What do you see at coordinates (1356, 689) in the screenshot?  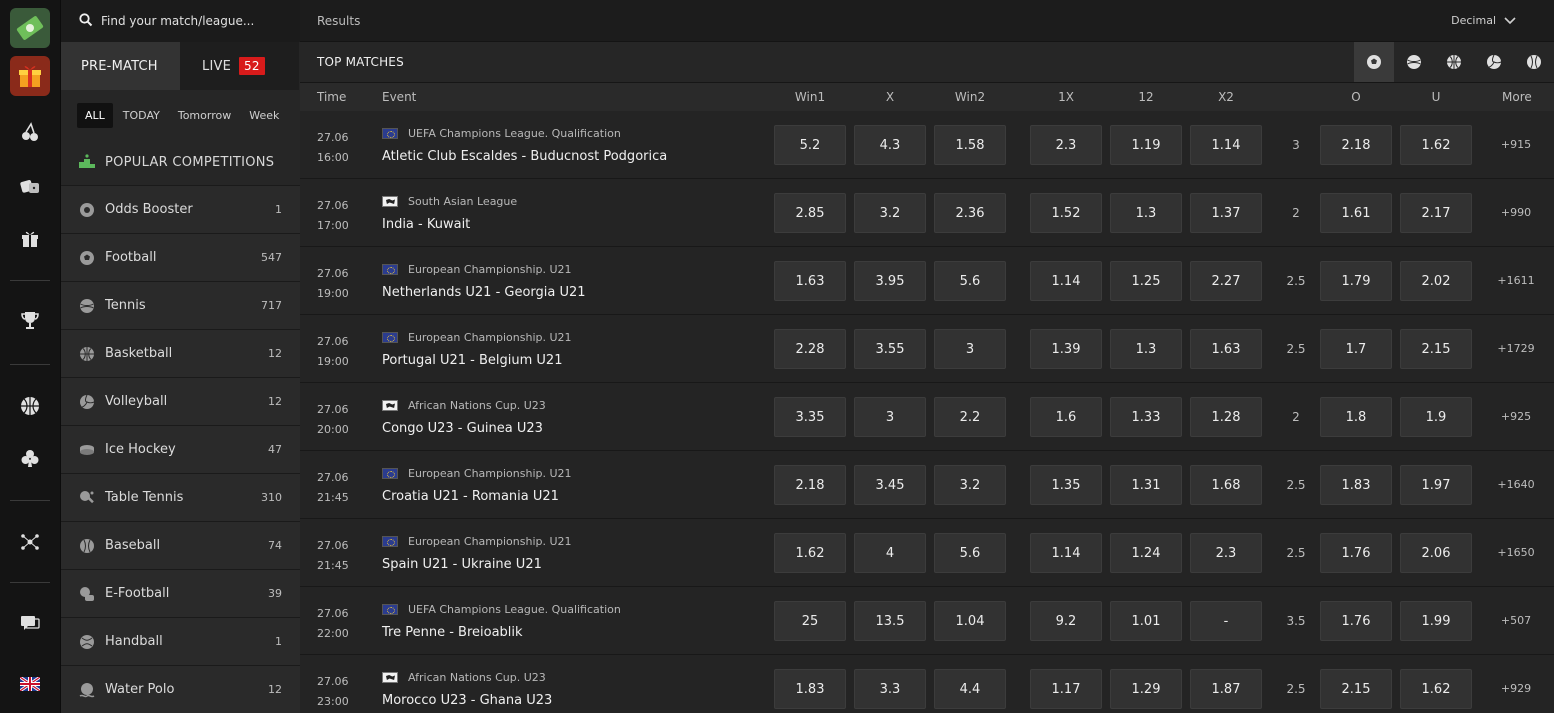 I see `odd-over-button: 2.15` at bounding box center [1356, 689].